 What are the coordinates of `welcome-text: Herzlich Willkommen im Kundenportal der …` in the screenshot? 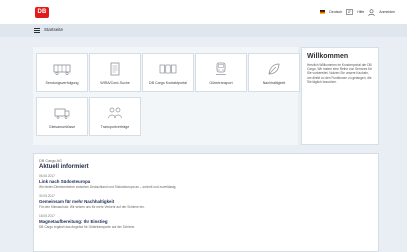 It's located at (339, 73).